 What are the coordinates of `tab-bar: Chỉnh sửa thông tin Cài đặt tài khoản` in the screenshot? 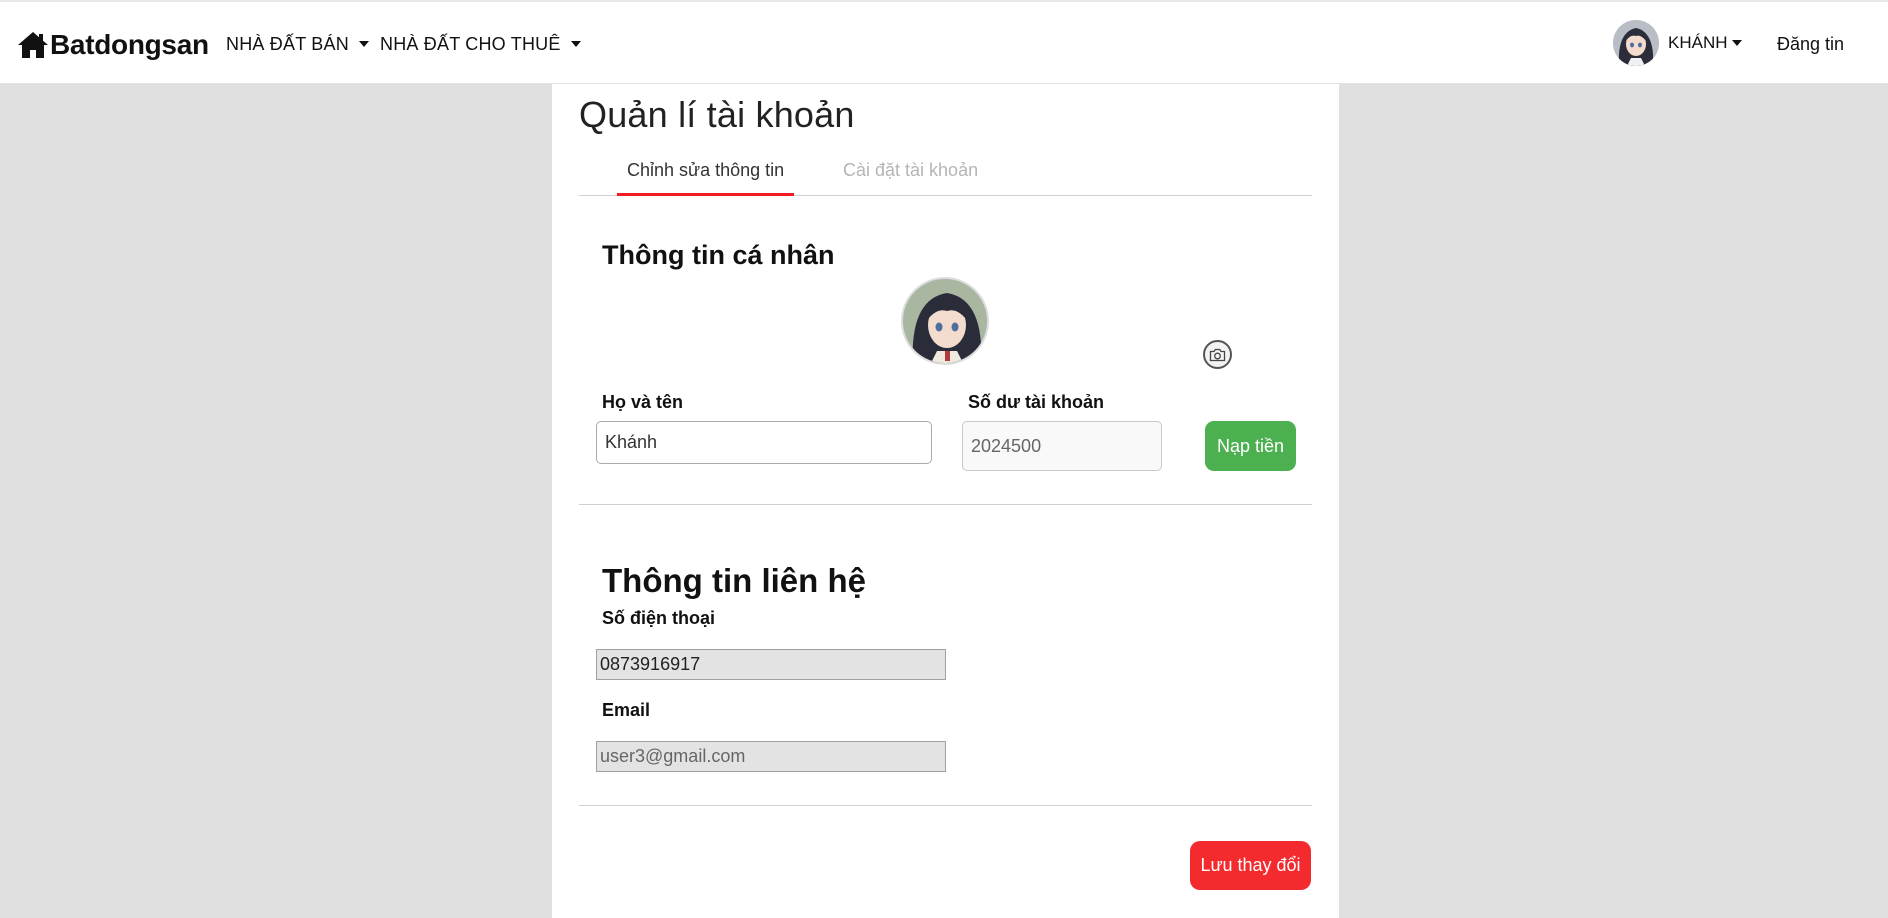 It's located at (945, 170).